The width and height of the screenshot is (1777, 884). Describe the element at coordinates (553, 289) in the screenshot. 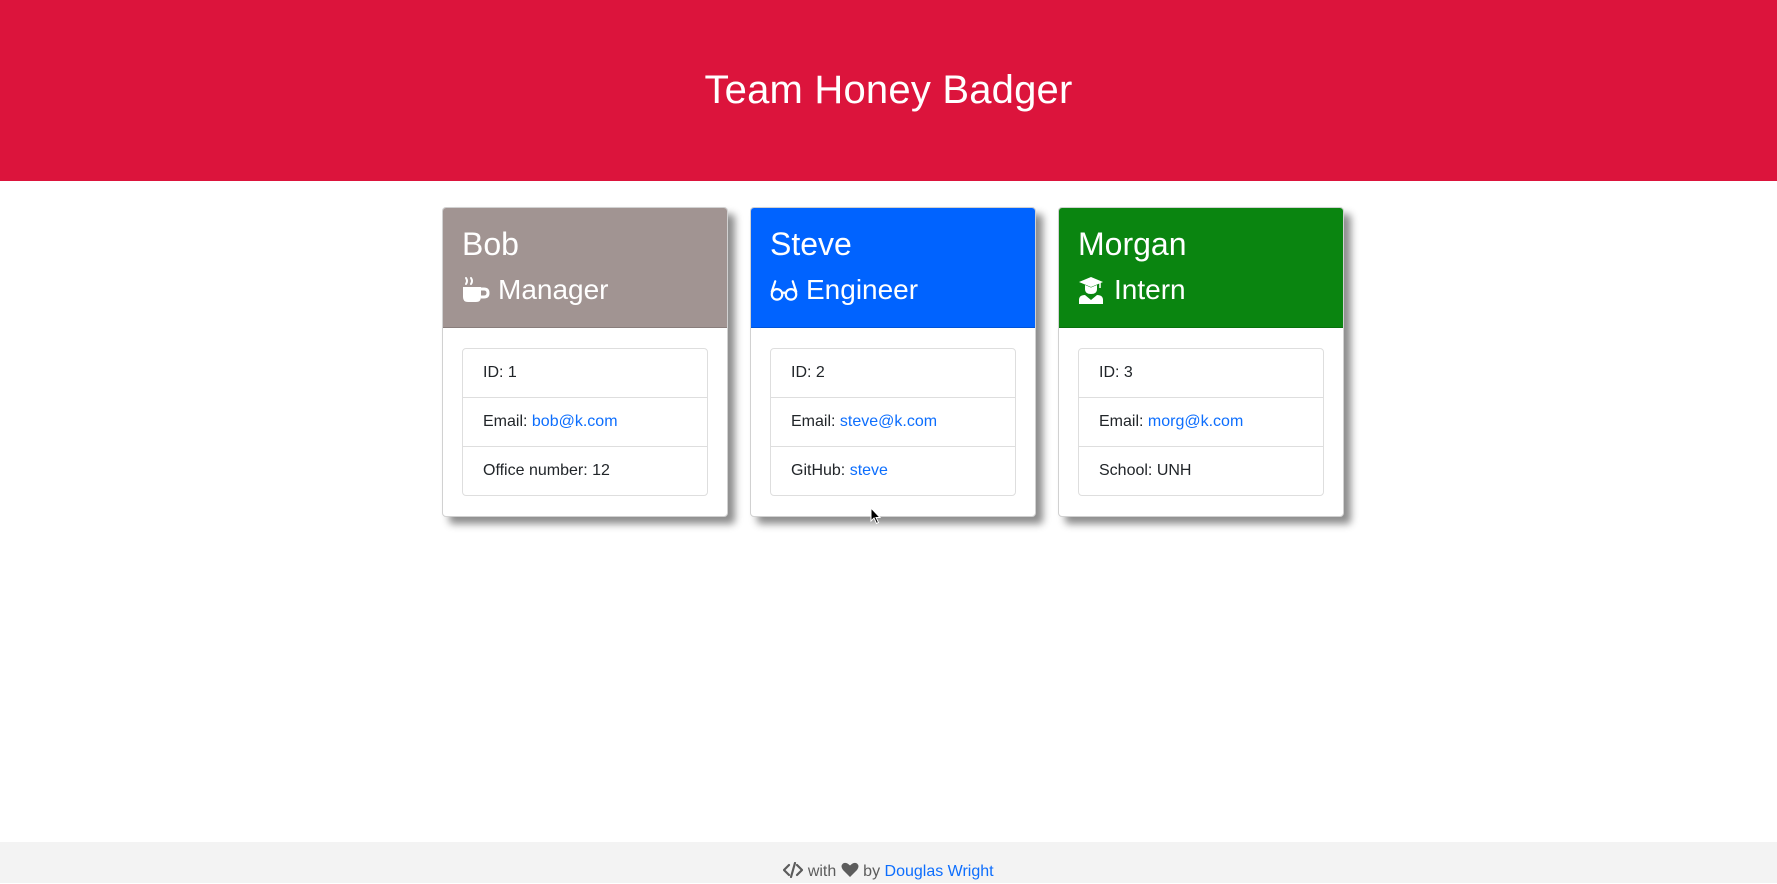

I see `employee-role-label: Manager` at that location.